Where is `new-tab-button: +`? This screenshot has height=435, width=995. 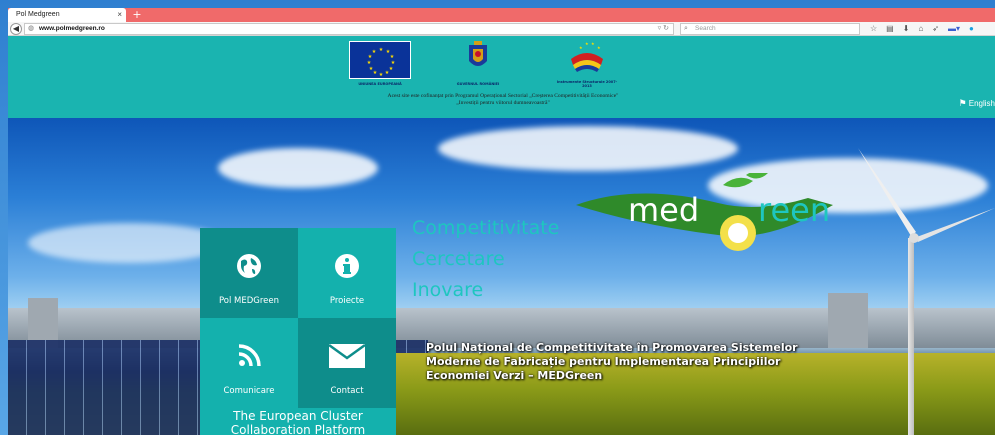 new-tab-button: + is located at coordinates (137, 15).